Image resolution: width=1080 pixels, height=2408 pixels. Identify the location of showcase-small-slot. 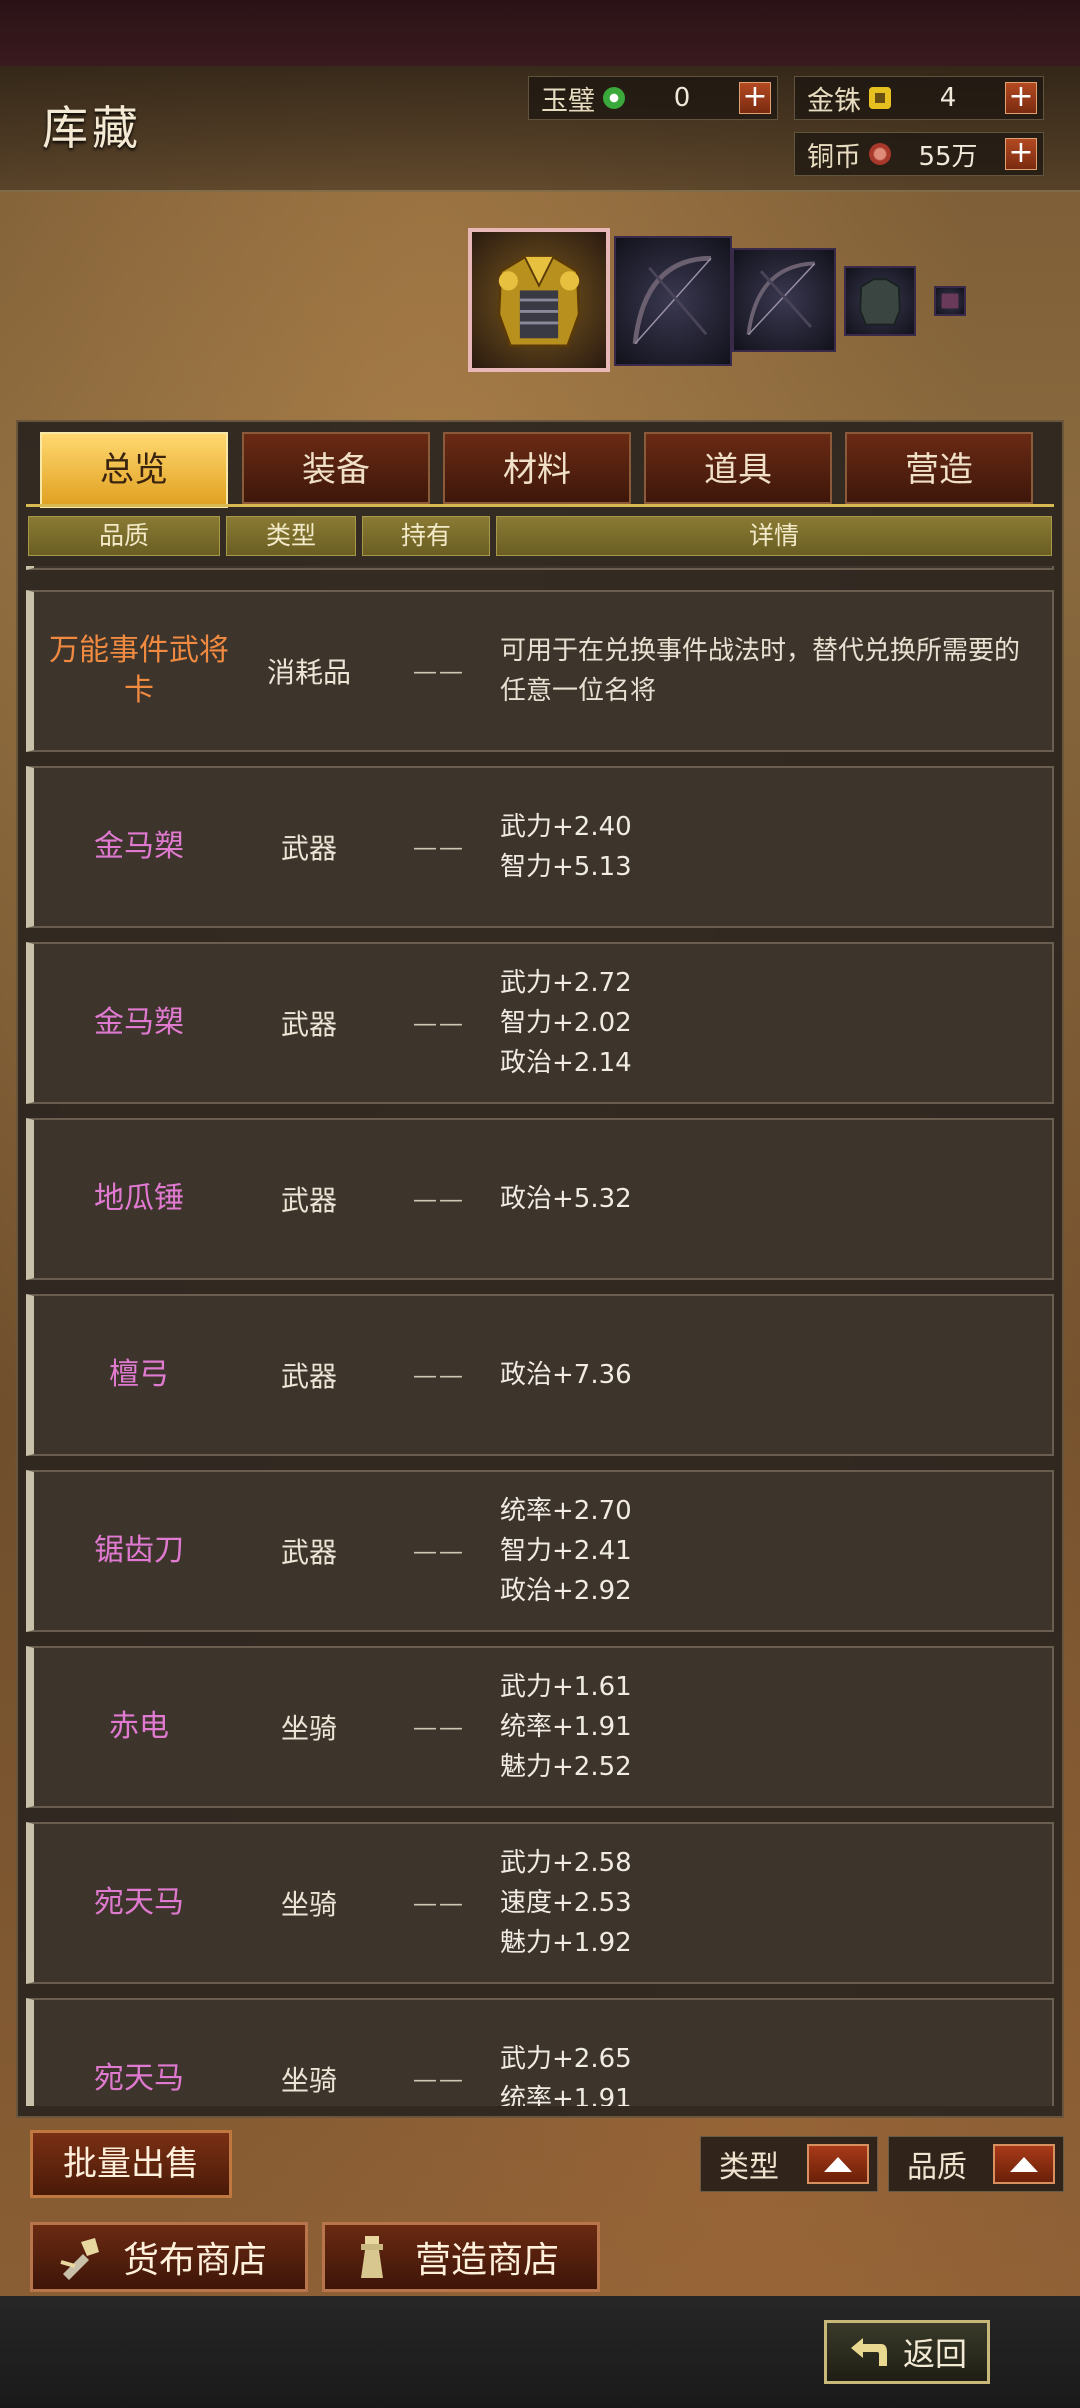
(950, 301).